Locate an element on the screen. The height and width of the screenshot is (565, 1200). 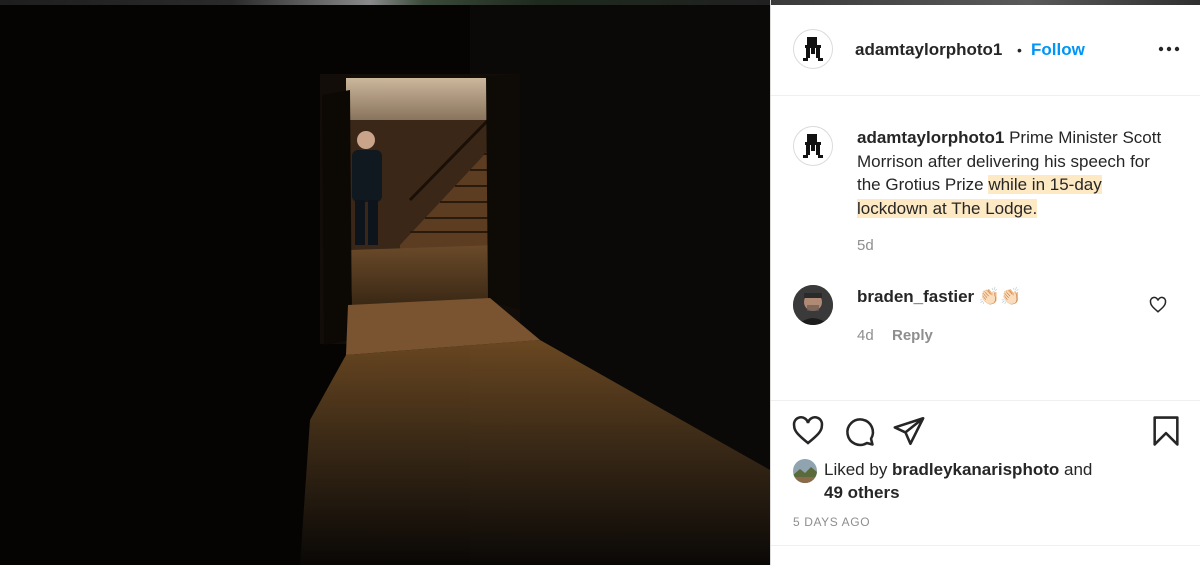
comment: braden_fastier 👏🏻👏🏻 4d Reply is located at coordinates (985, 315).